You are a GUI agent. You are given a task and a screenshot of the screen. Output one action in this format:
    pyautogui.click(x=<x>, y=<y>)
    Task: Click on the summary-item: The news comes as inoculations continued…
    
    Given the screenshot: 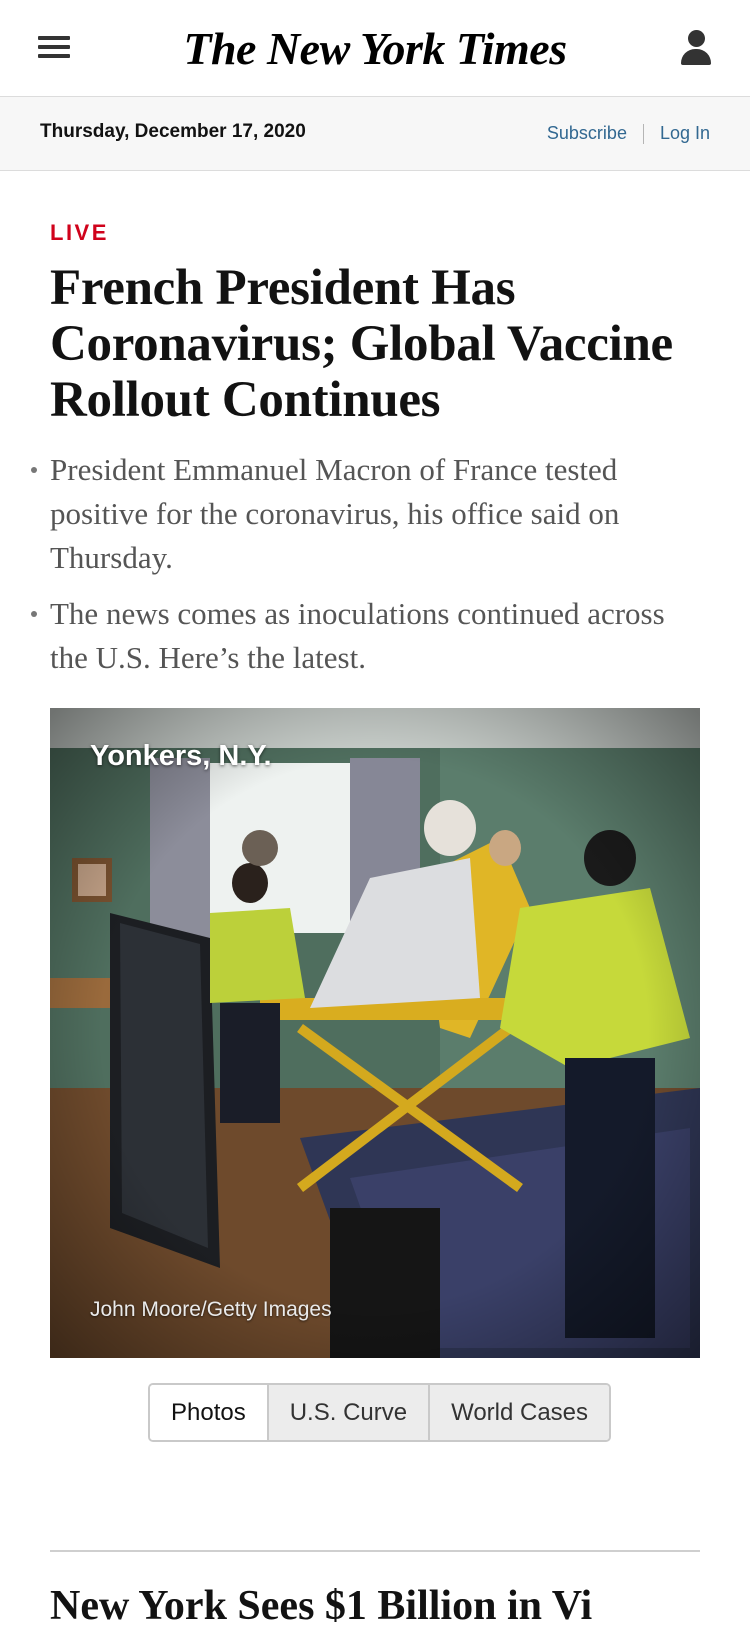 What is the action you would take?
    pyautogui.click(x=370, y=636)
    